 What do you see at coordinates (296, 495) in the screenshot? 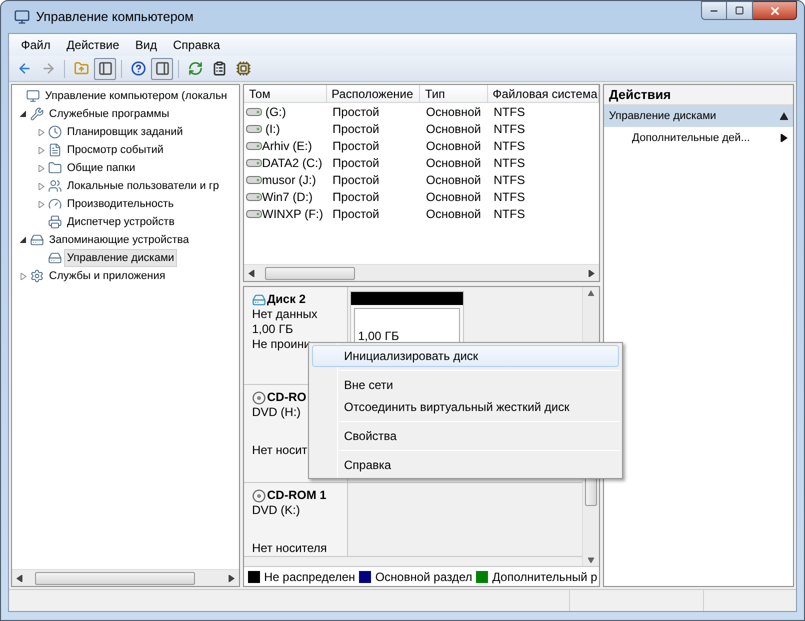
I see `disk-name: CD-ROM 1` at bounding box center [296, 495].